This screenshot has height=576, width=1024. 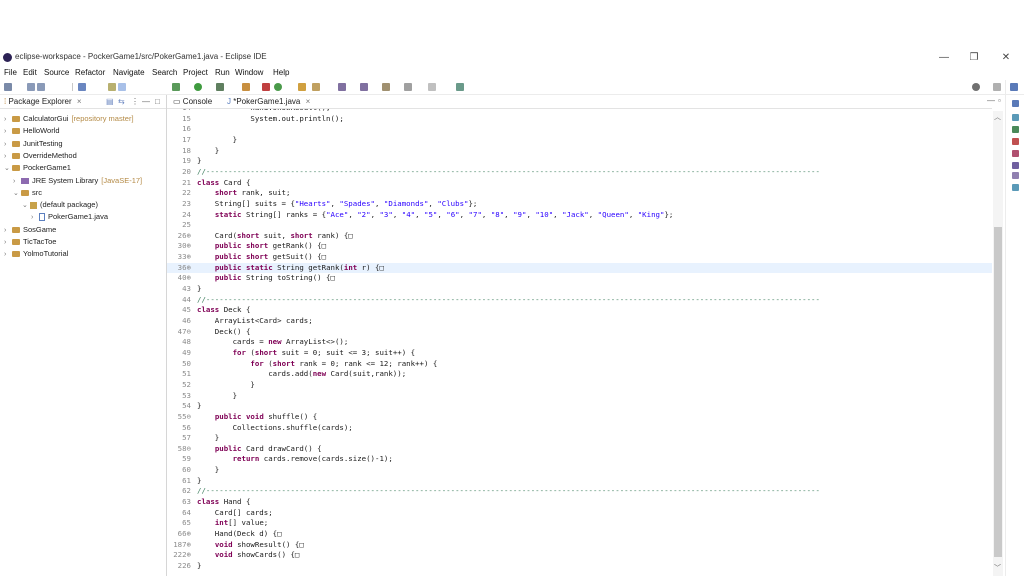 What do you see at coordinates (997, 568) in the screenshot?
I see `scroll-down-icon: ﹀` at bounding box center [997, 568].